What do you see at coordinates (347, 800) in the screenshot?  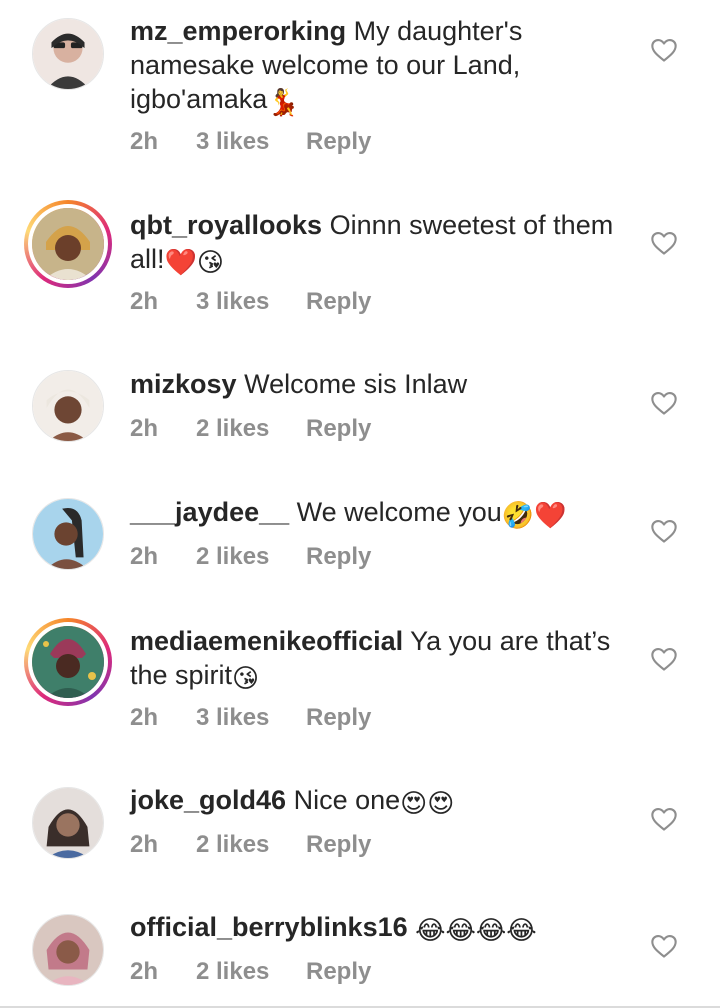 I see `comment-body: Nice one` at bounding box center [347, 800].